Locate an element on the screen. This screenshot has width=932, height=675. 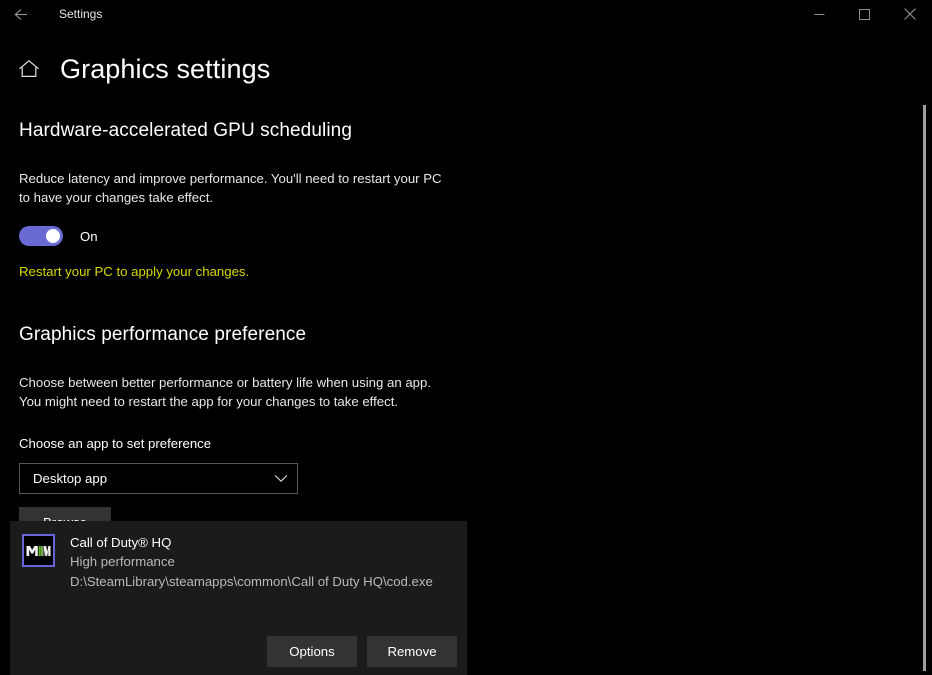
page-header: Graphics settings is located at coordinates (235, 69).